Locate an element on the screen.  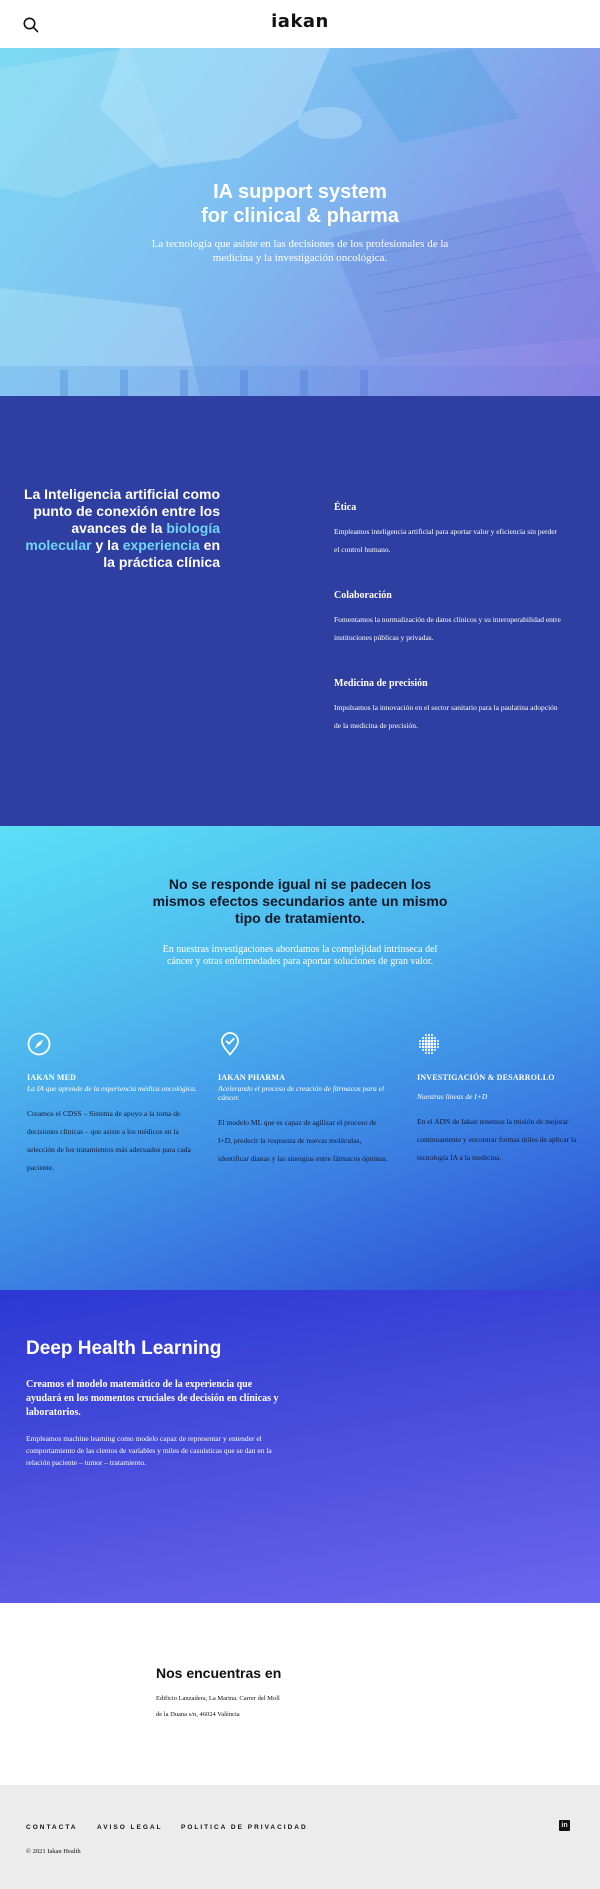
value-title: Colaboración is located at coordinates (363, 595).